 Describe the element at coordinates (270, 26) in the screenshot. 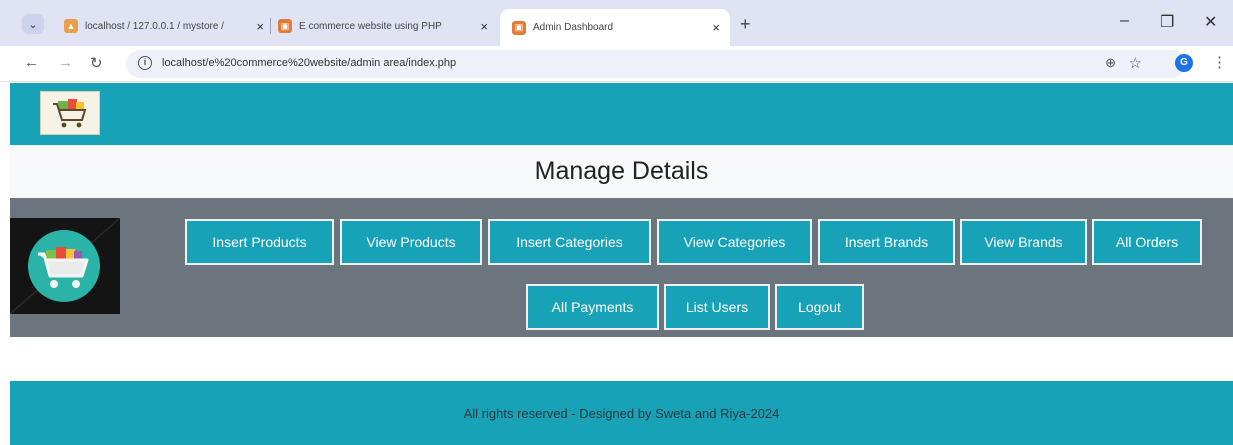

I see `tab-separator` at that location.